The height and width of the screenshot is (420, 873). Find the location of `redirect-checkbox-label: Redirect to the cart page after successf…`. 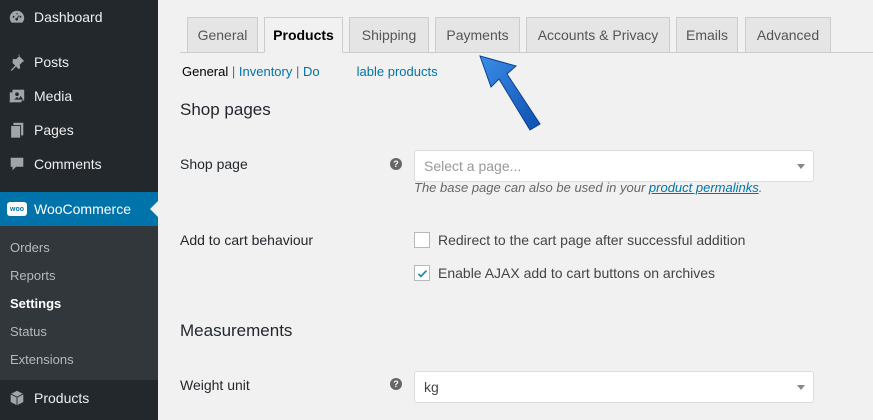

redirect-checkbox-label: Redirect to the cart page after successf… is located at coordinates (592, 240).